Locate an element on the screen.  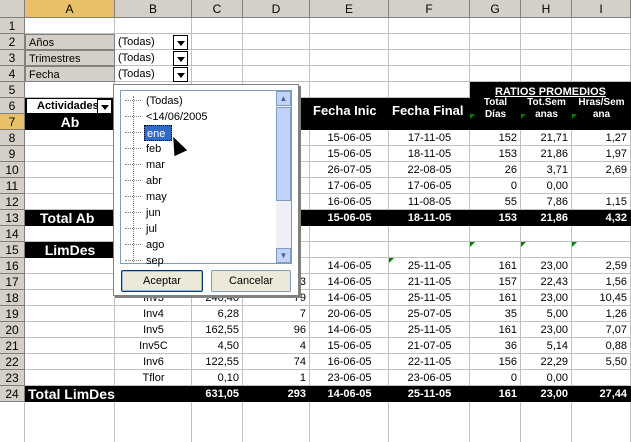
row-header-6: 6 is located at coordinates (12, 106).